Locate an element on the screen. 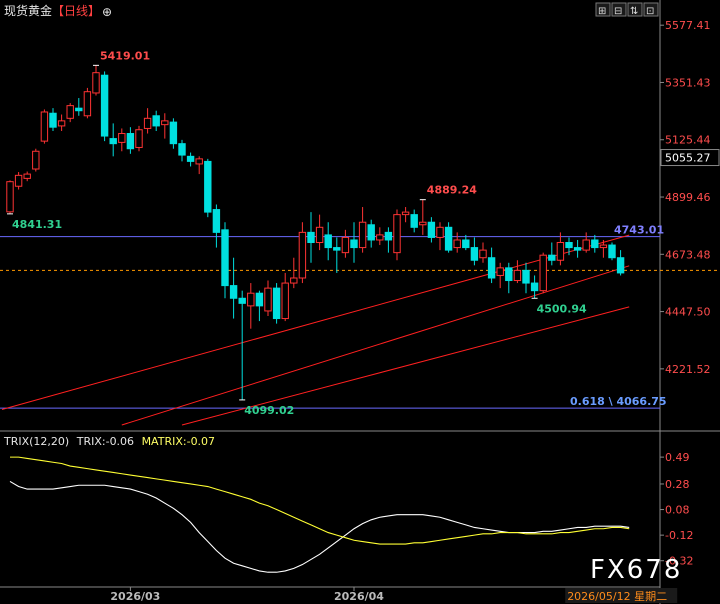 This screenshot has width=720, height=604. grid-icon: ⊞ is located at coordinates (602, 11).